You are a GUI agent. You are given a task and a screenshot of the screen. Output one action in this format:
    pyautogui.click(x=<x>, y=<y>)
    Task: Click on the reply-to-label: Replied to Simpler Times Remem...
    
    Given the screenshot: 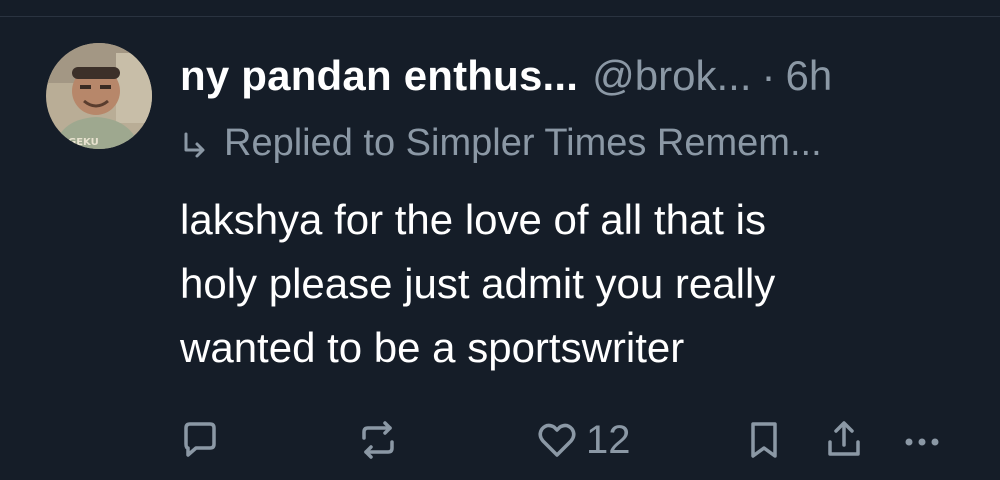 What is the action you would take?
    pyautogui.click(x=523, y=142)
    